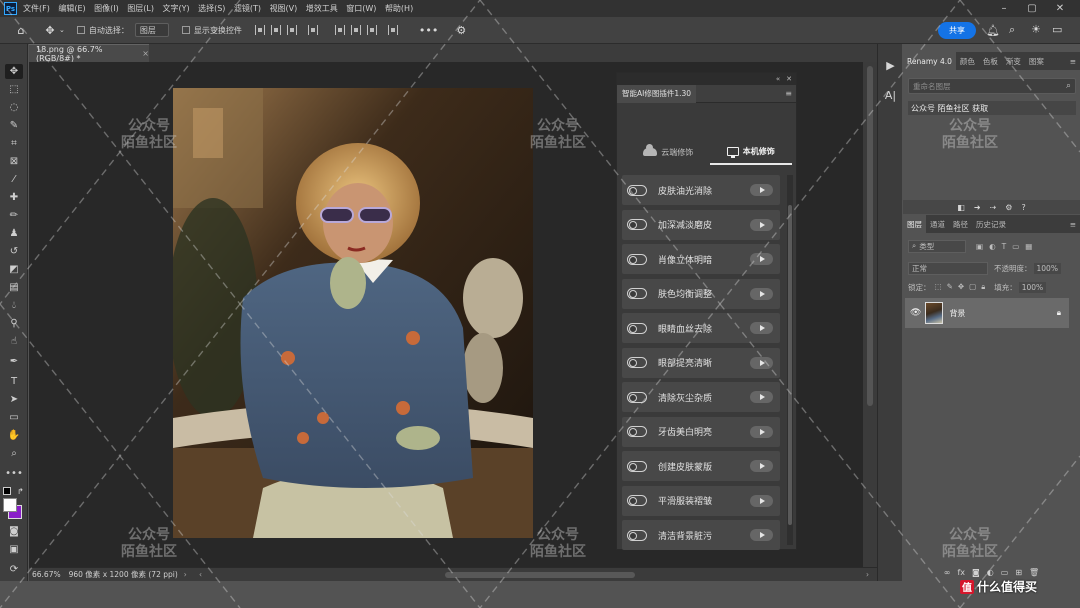 The image size is (1080, 608). Describe the element at coordinates (20, 491) in the screenshot. I see `swap-colors-icon: ↱` at that location.